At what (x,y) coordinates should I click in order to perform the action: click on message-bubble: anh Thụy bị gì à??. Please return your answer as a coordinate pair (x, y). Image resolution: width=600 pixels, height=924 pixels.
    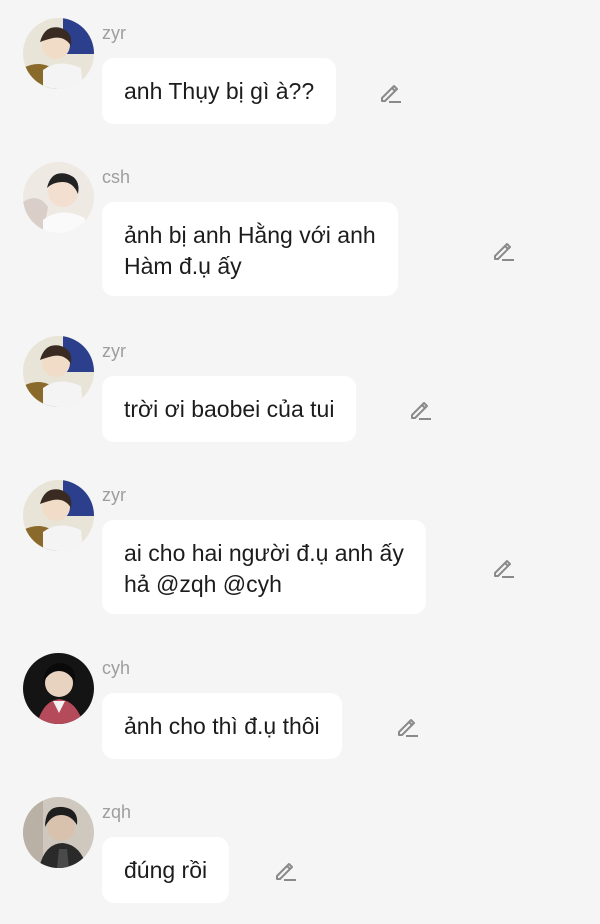
    Looking at the image, I should click on (219, 91).